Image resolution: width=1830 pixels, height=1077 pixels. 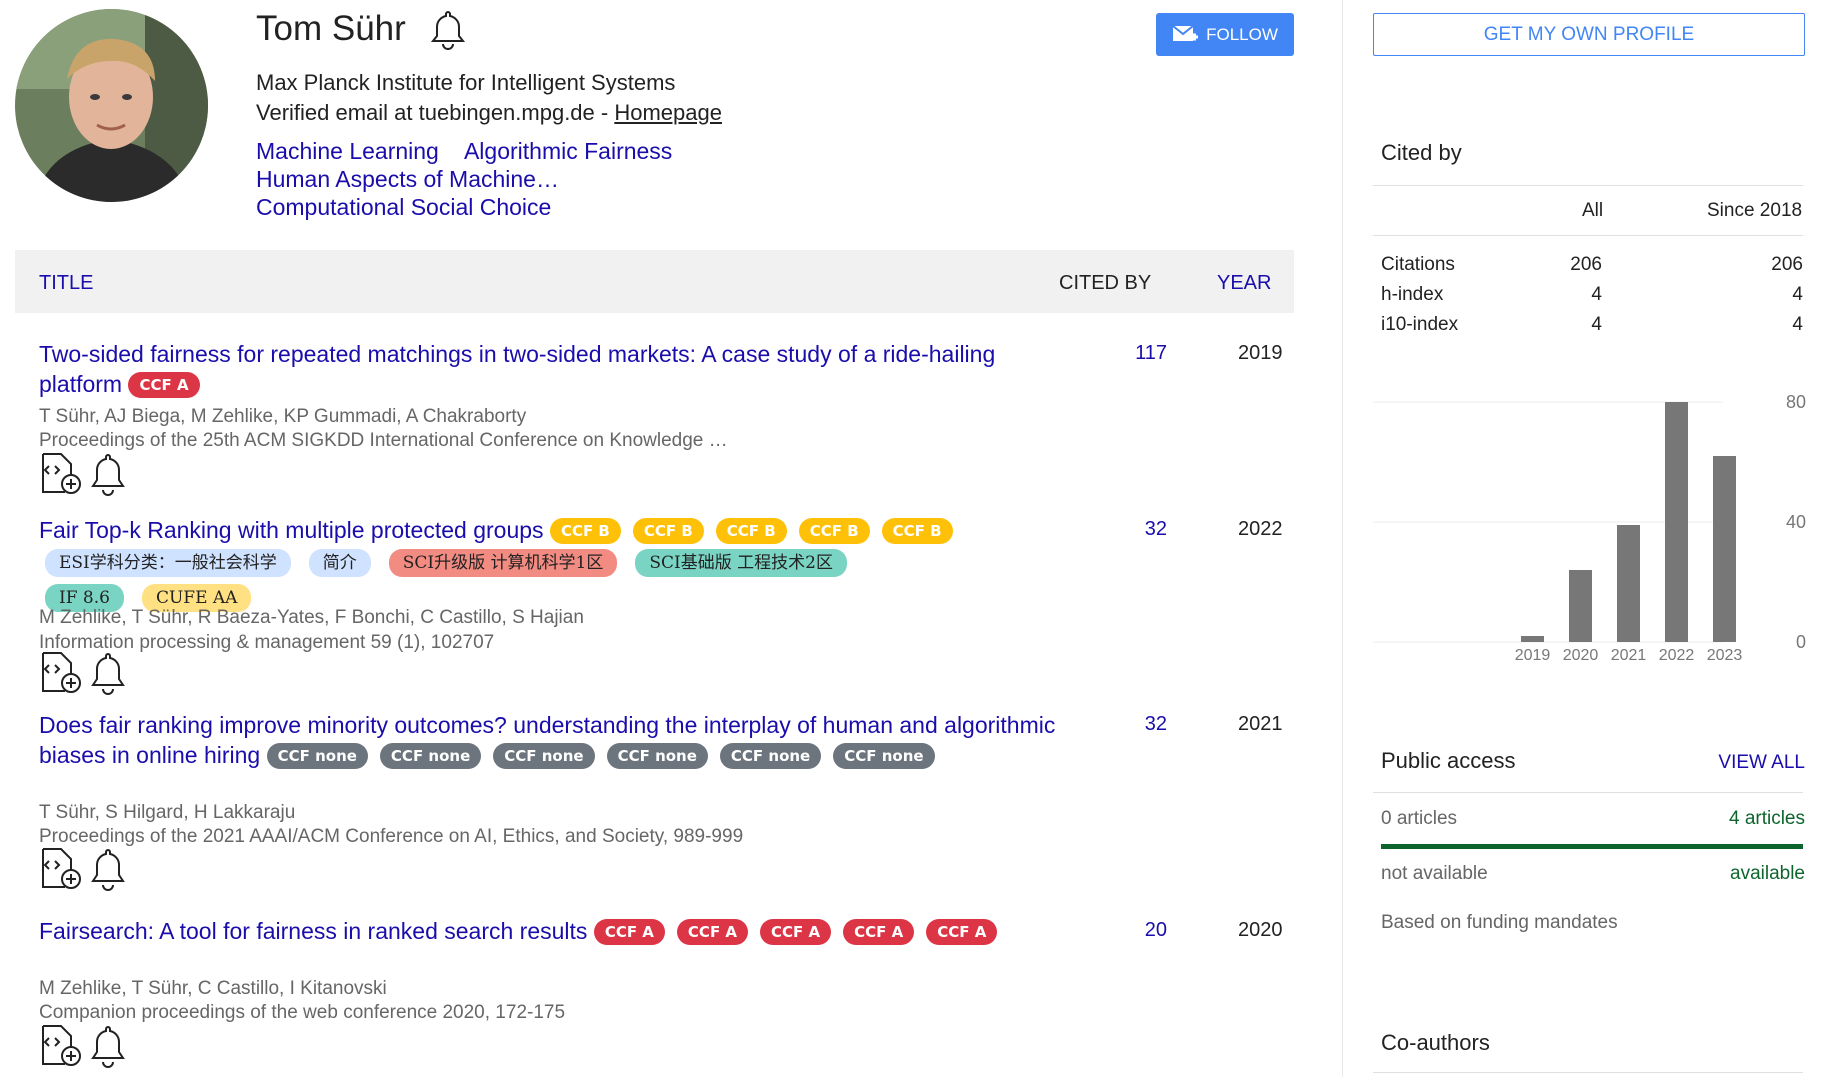 I want to click on cited-by-heading: Cited by, so click(x=1421, y=152).